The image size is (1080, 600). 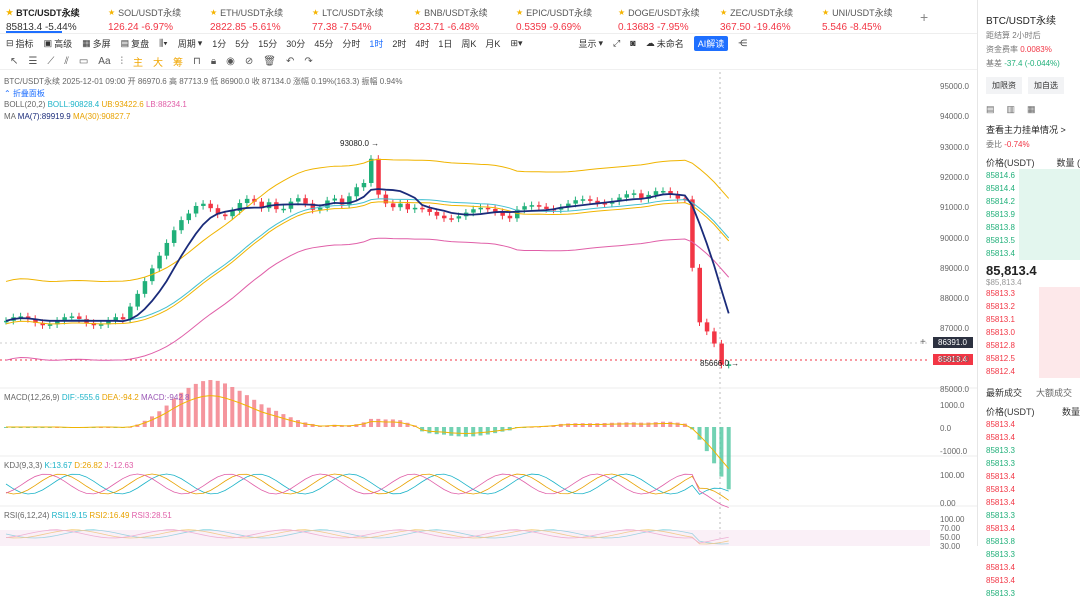 I want to click on add-favorite-button: 加自选, so click(x=1046, y=85).